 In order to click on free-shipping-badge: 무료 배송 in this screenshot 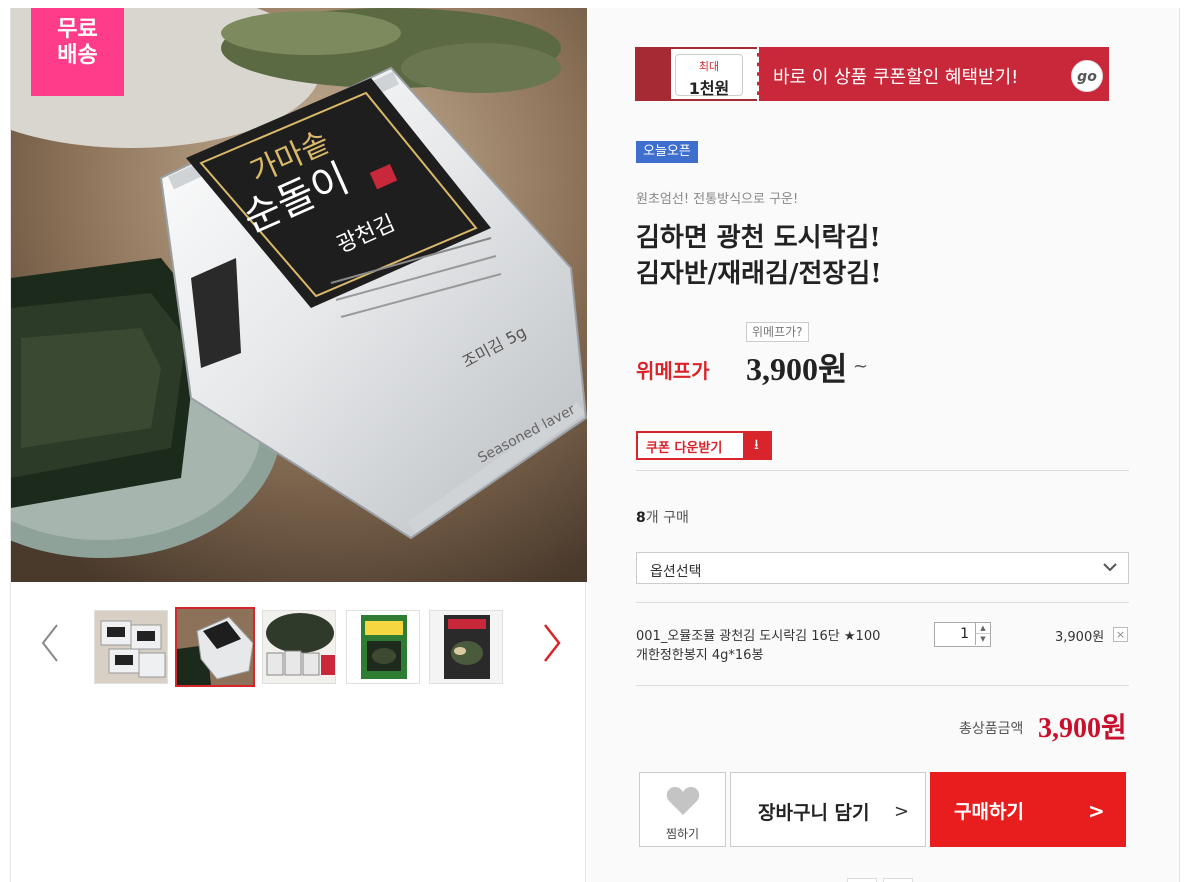, I will do `click(77, 52)`.